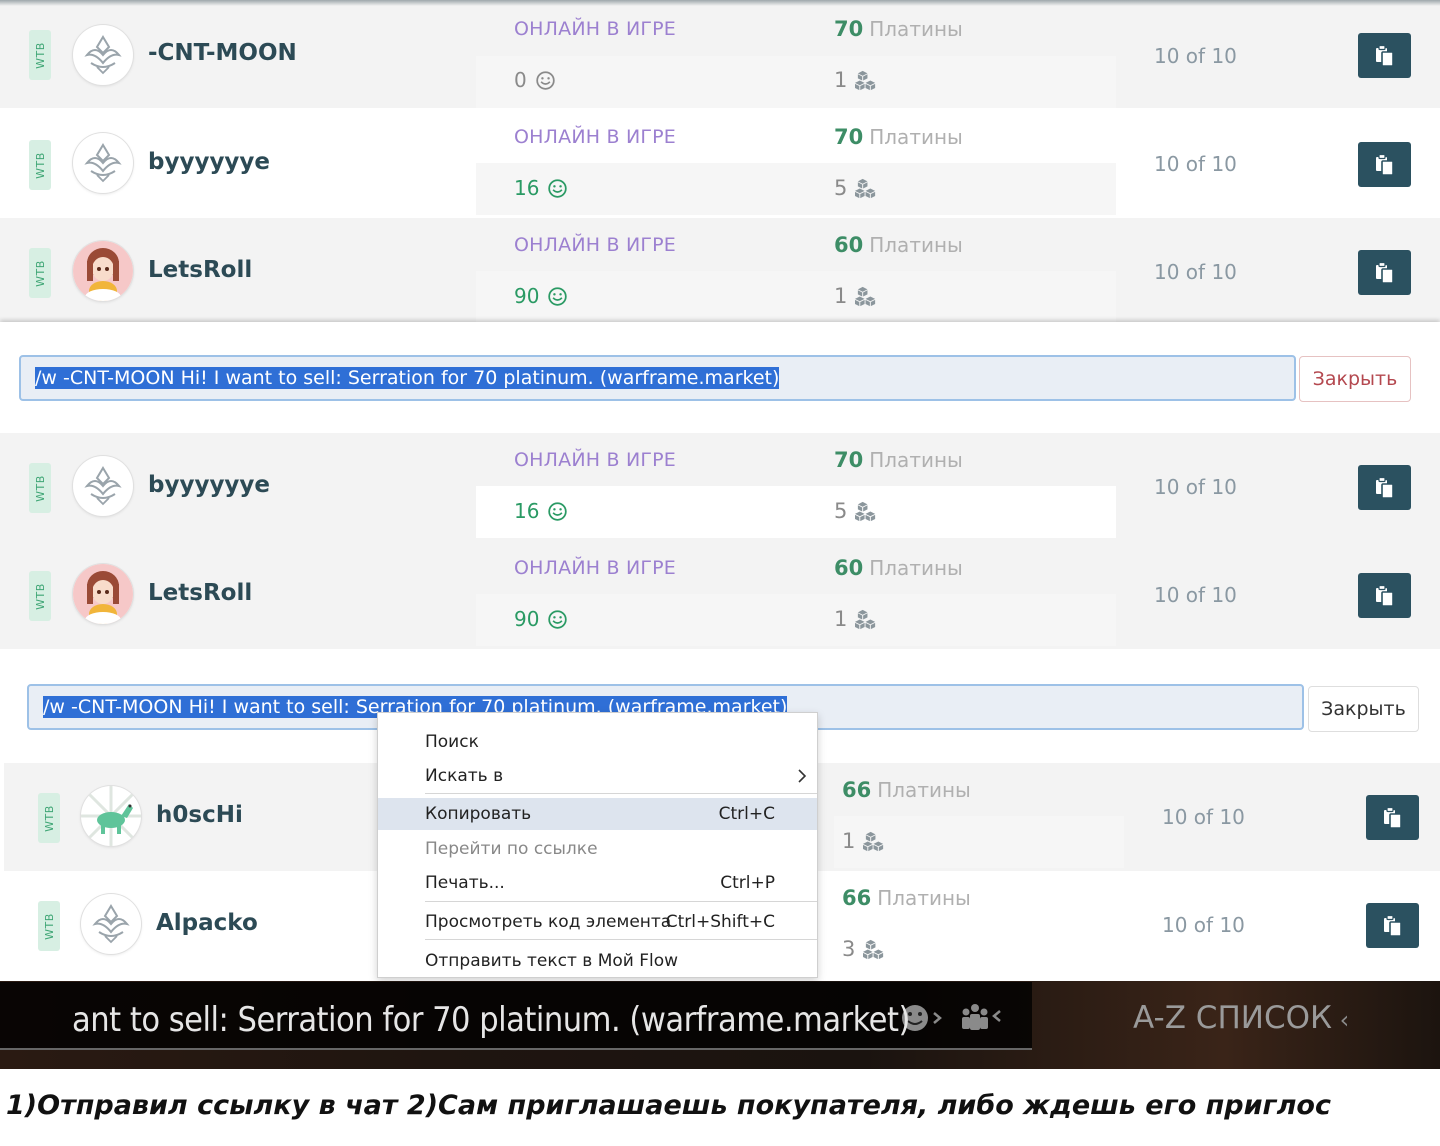  I want to click on menu-item-inspect: Просмотреть код элемента Ctrl+Shift+C, so click(597, 922).